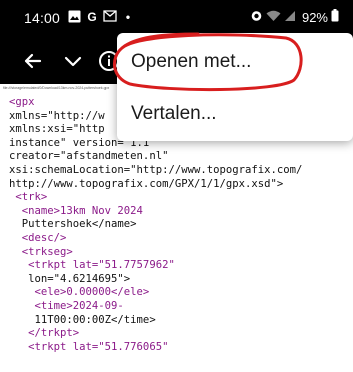 This screenshot has width=353, height=372. Describe the element at coordinates (73, 224) in the screenshot. I see `xml-line: Puttershoek</name>` at that location.